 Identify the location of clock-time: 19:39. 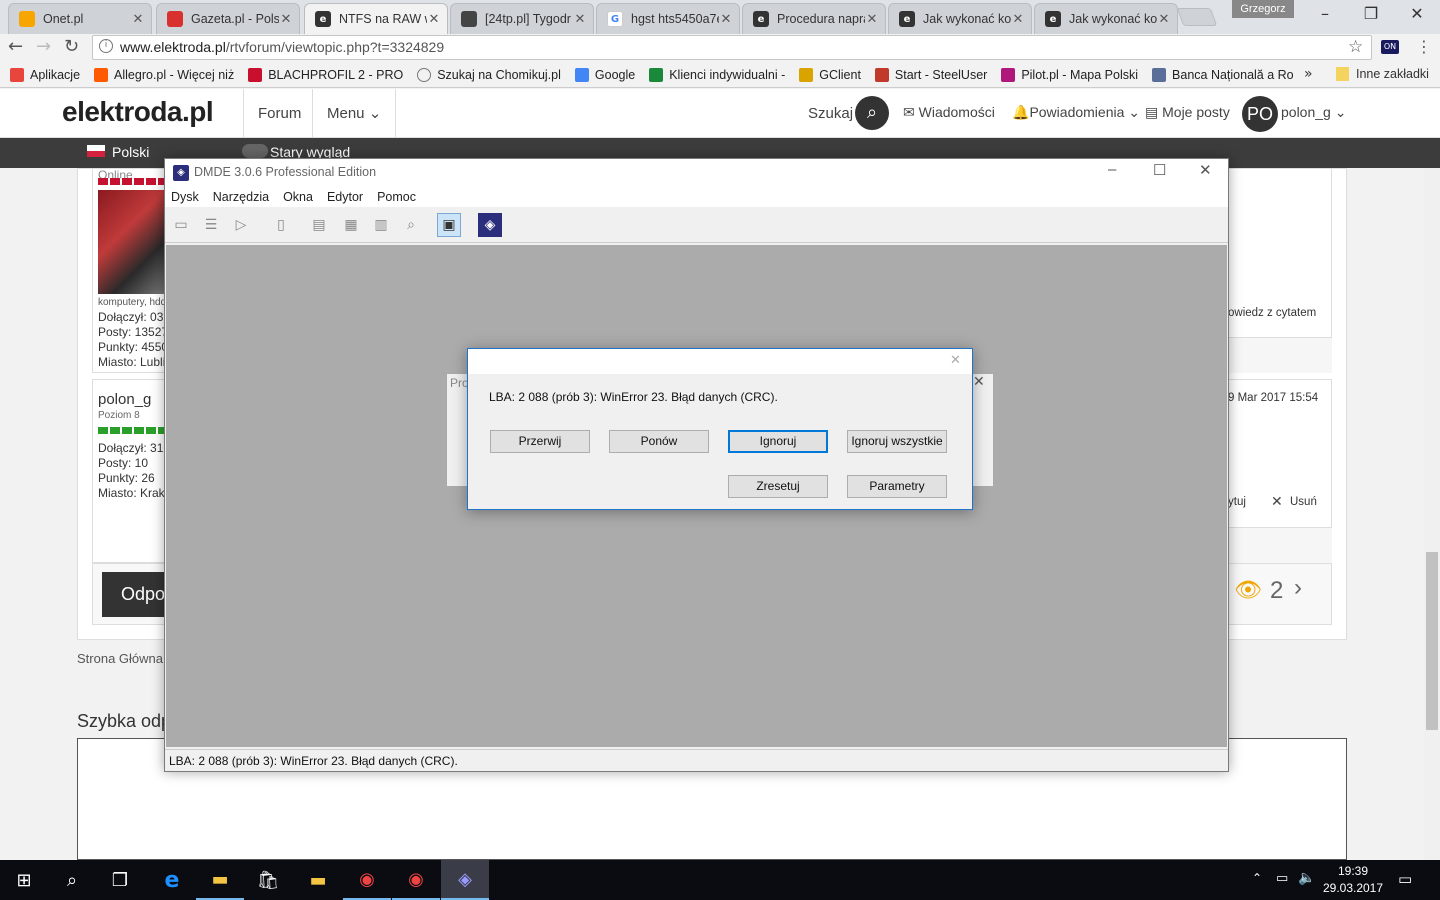
(1353, 871).